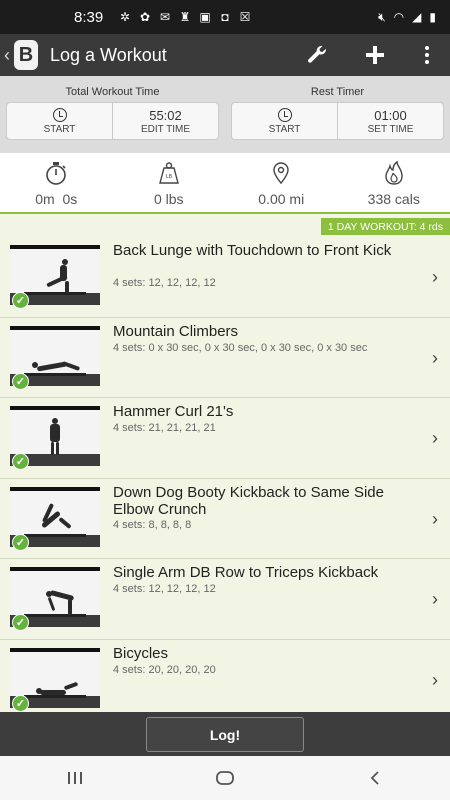  I want to click on log-bar: Log!, so click(225, 734).